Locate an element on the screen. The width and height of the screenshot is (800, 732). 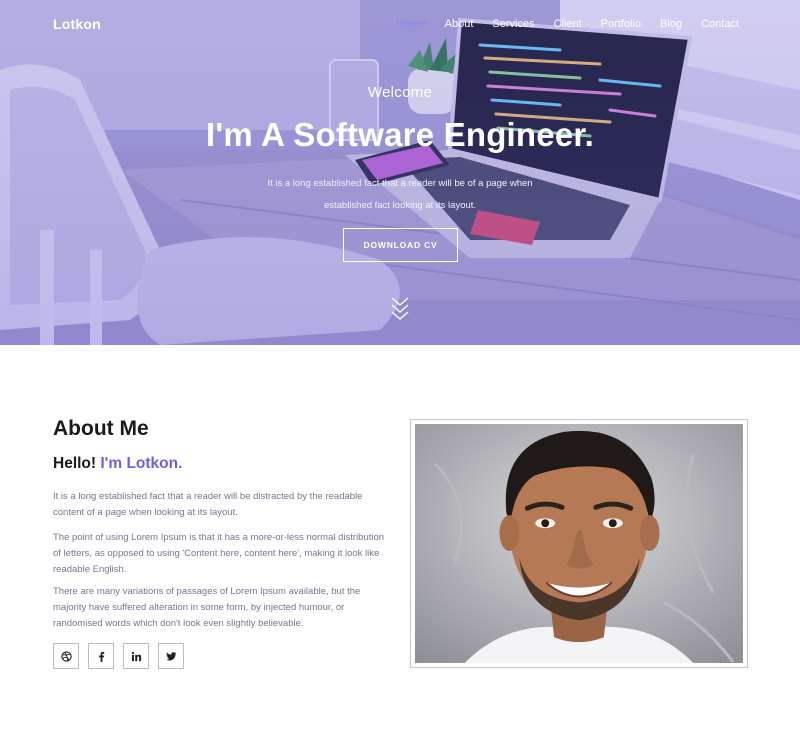
about-heading-bold: About is located at coordinates (83, 428).